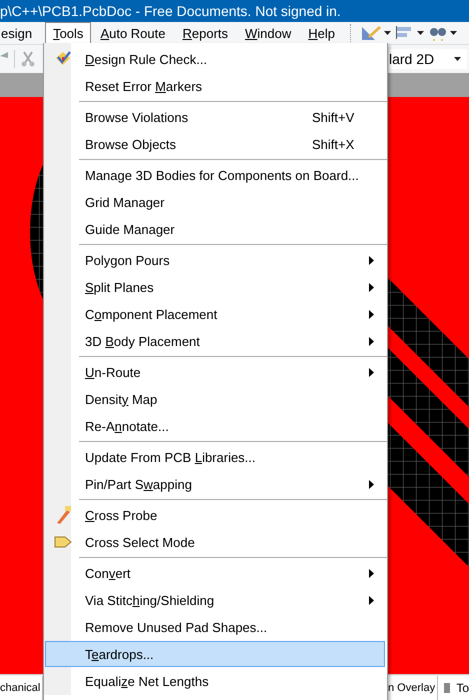 The width and height of the screenshot is (469, 700). What do you see at coordinates (268, 33) in the screenshot?
I see `menu-bar-item: Window` at bounding box center [268, 33].